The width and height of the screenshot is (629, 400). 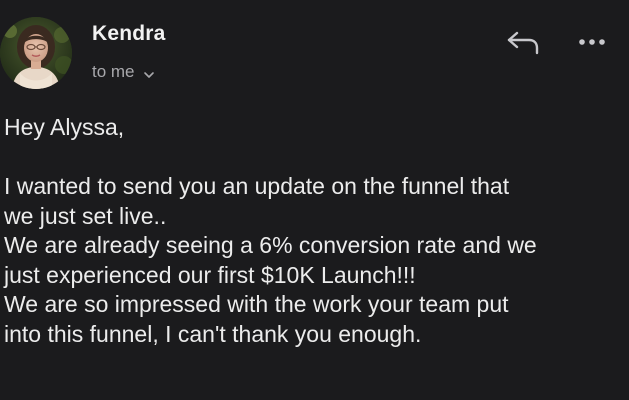 What do you see at coordinates (113, 71) in the screenshot?
I see `recipient-label: to me` at bounding box center [113, 71].